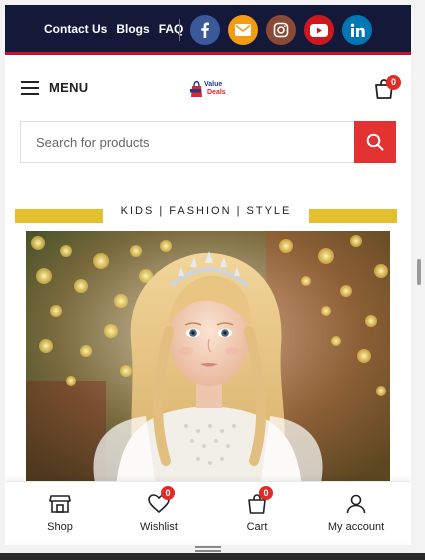 The width and height of the screenshot is (425, 560). I want to click on nav-shop: Shop, so click(60, 513).